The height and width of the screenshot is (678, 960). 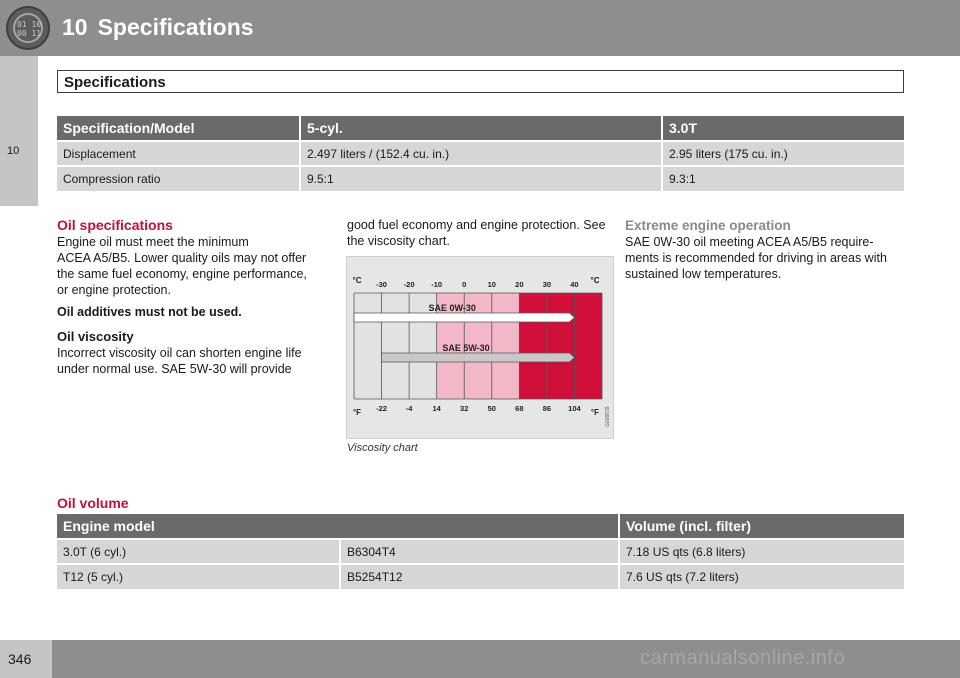 What do you see at coordinates (199, 551) in the screenshot?
I see `table-cell: 3.0T (6 cyl.)` at bounding box center [199, 551].